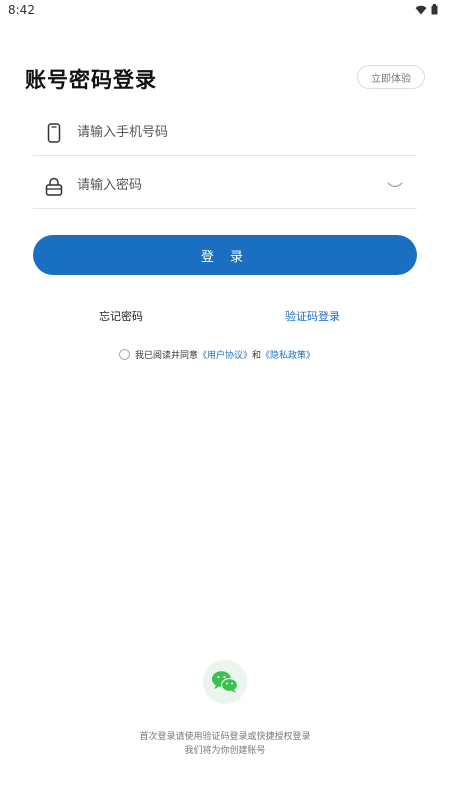 The image size is (450, 800). What do you see at coordinates (391, 77) in the screenshot?
I see `try-now-button: 立即体验` at bounding box center [391, 77].